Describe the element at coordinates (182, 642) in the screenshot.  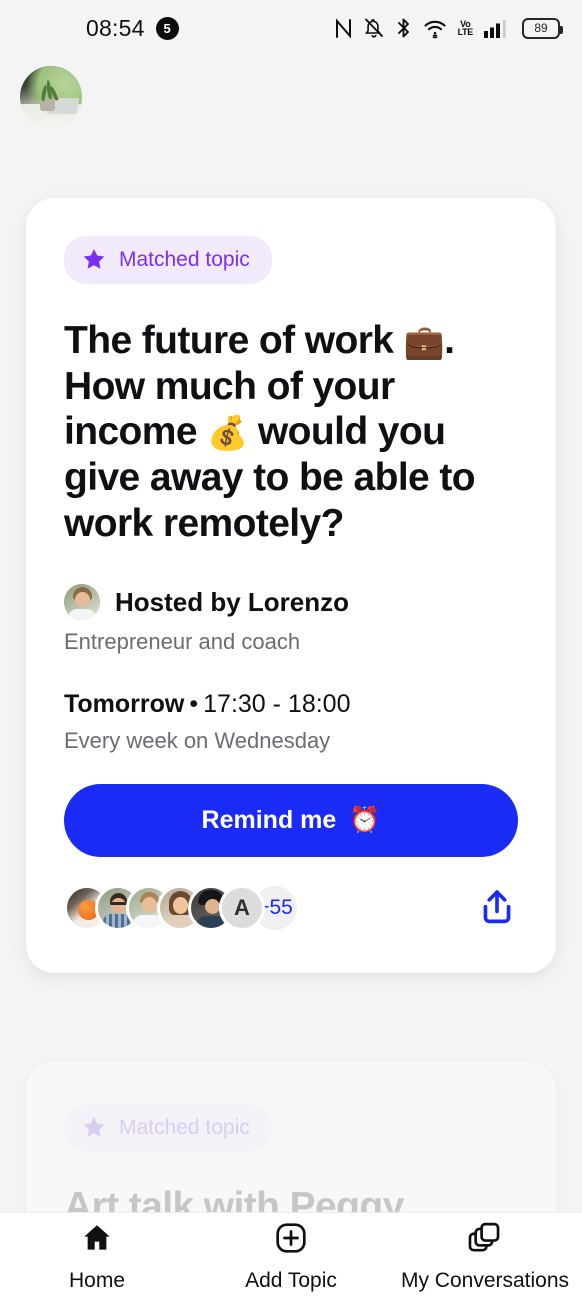
I see `host-subtitle: Entrepreneur and coach` at that location.